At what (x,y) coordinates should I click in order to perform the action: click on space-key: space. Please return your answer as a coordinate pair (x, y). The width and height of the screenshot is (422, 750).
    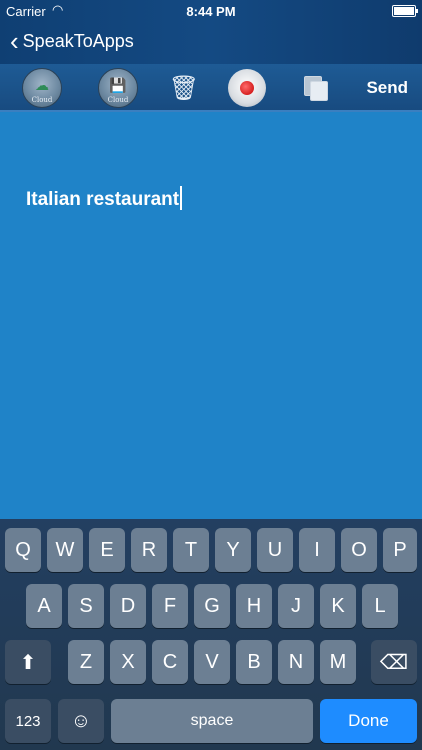
    Looking at the image, I should click on (212, 721).